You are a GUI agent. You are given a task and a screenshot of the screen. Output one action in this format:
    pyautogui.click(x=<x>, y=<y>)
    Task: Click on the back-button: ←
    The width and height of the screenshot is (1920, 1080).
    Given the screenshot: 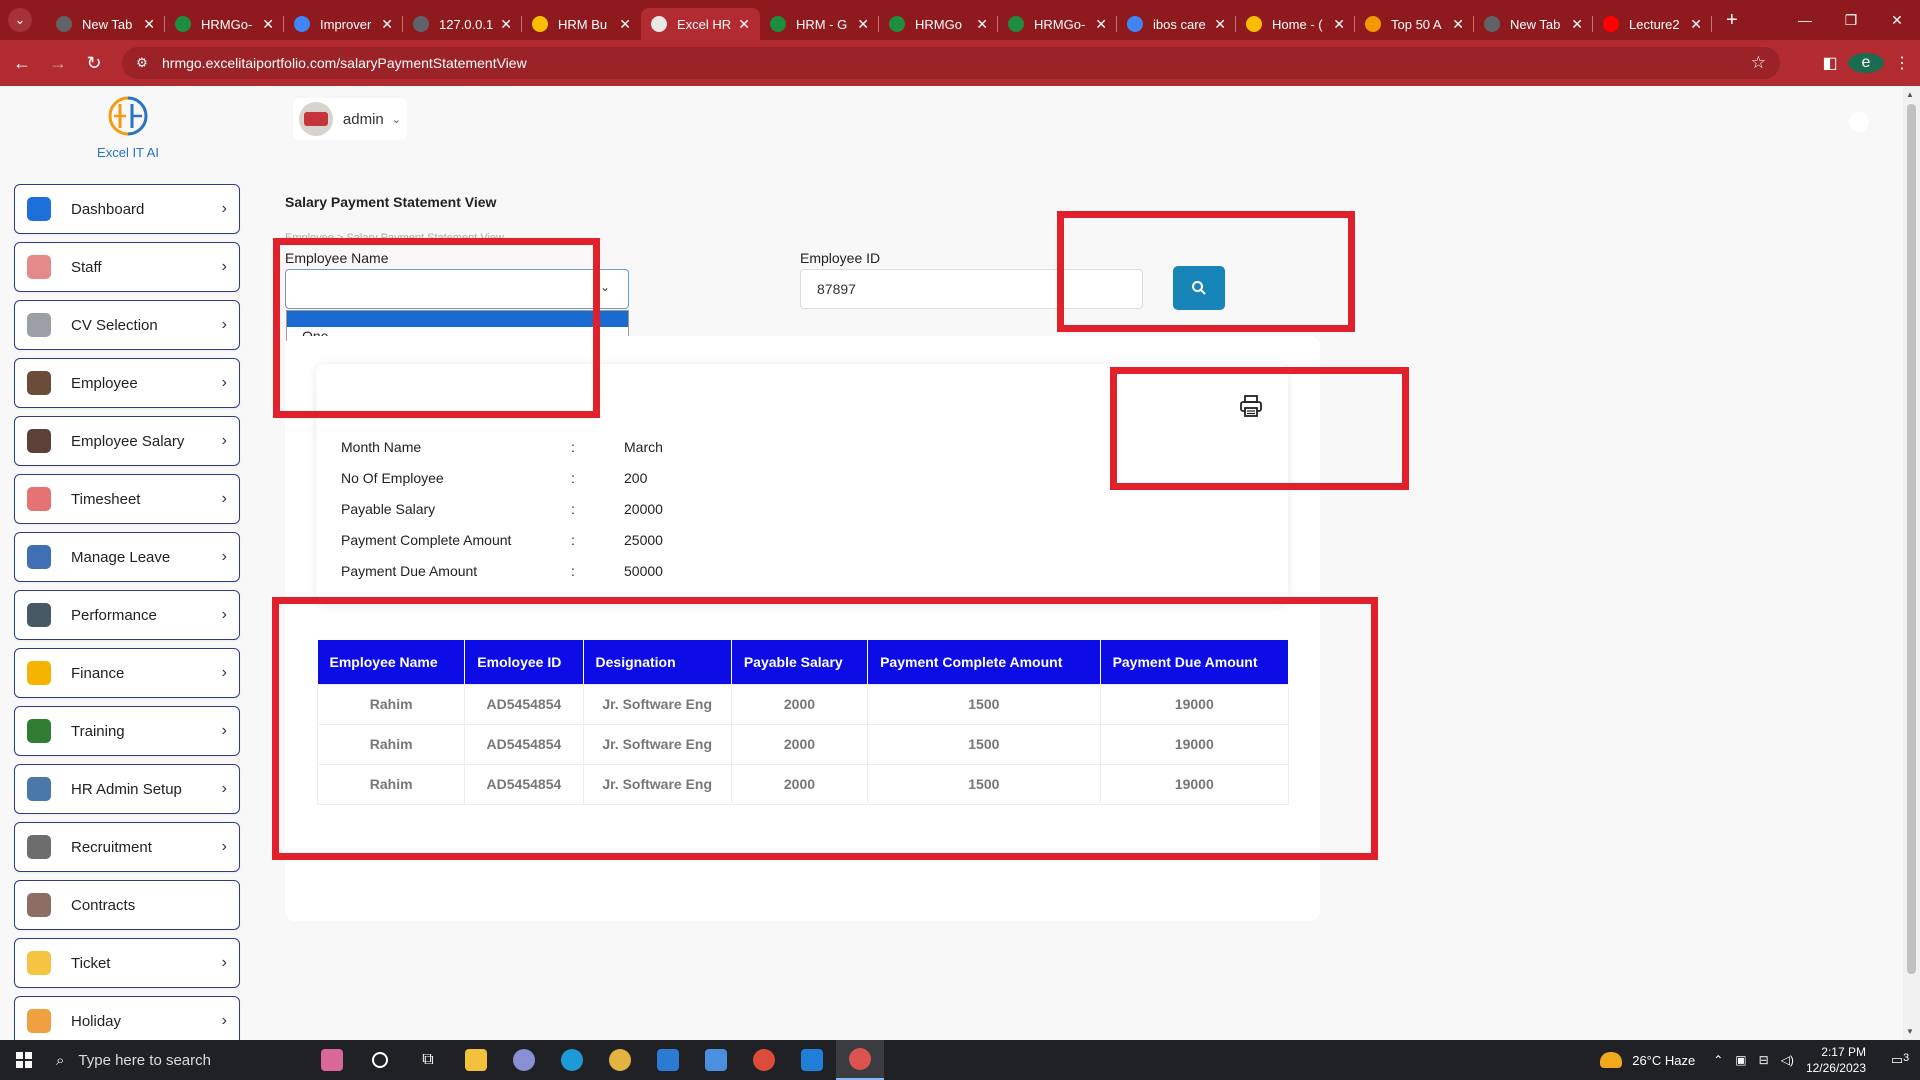 What is the action you would take?
    pyautogui.click(x=22, y=63)
    